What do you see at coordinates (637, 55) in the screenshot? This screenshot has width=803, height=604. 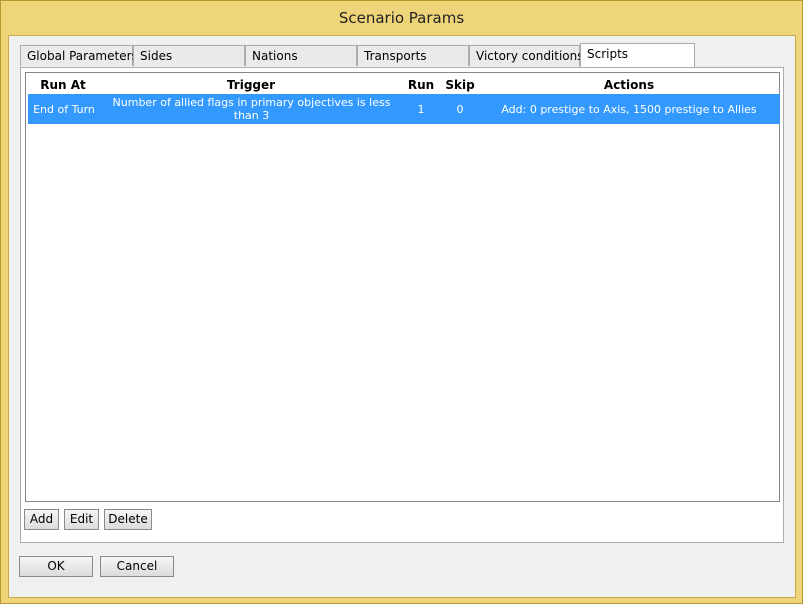 I see `tab-scripts: Scripts` at bounding box center [637, 55].